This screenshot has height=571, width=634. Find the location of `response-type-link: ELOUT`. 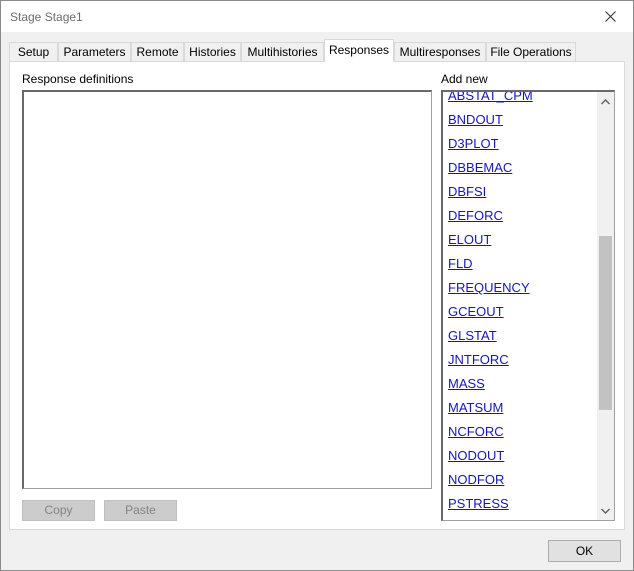

response-type-link: ELOUT is located at coordinates (523, 243).